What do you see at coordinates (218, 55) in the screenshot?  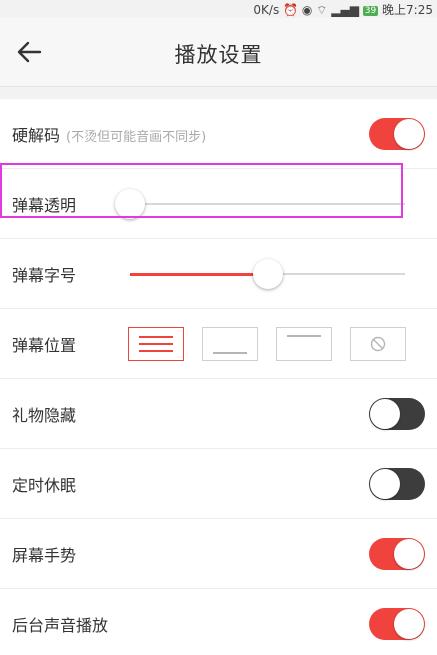 I see `page-title: 播放设置` at bounding box center [218, 55].